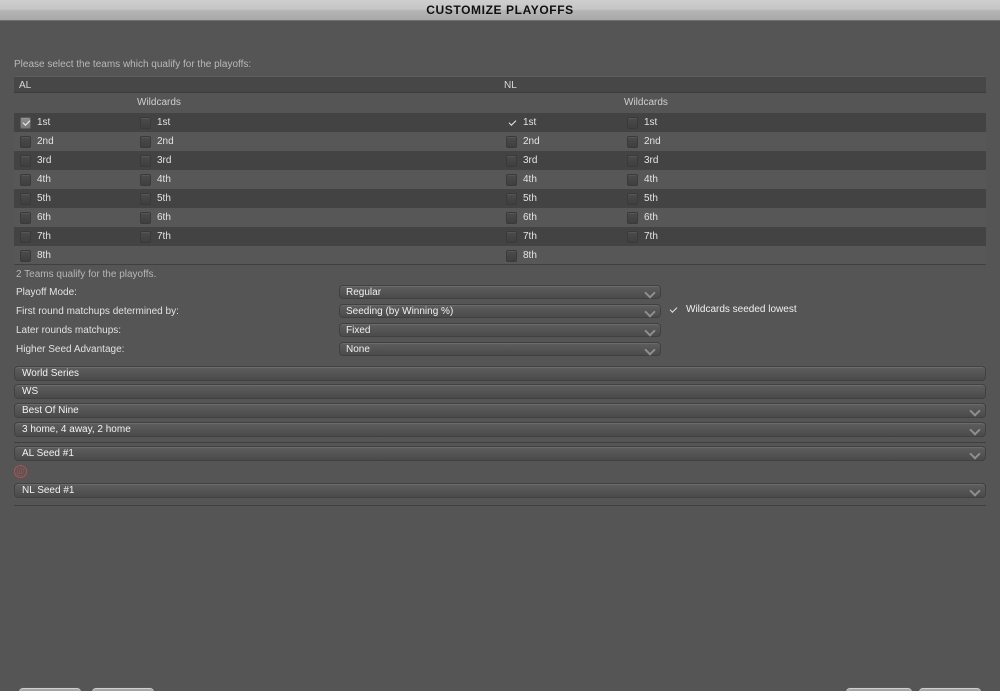  I want to click on seed-checkbox-nl-wildcard-7th: 7th, so click(642, 236).